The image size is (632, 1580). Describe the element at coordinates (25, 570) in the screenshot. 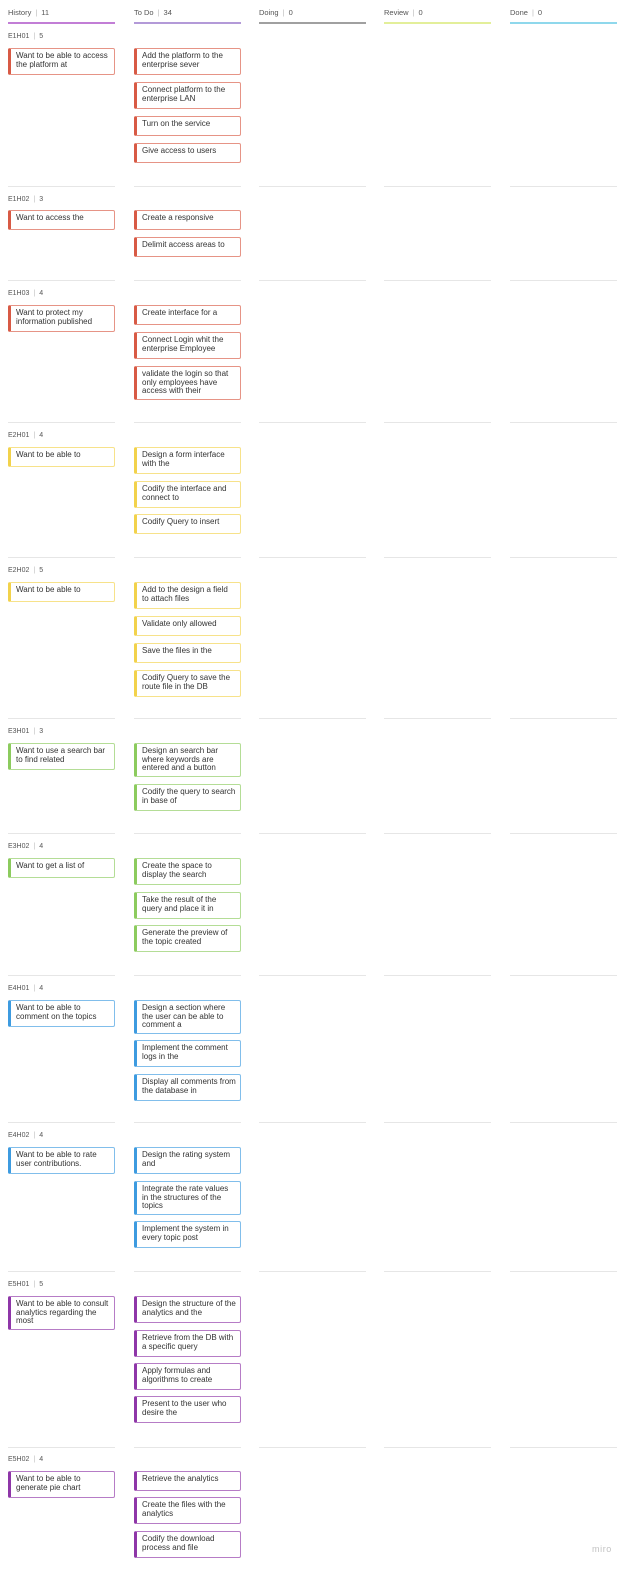

I see `swimlane-label-e2h02: E2H02 | 5` at that location.